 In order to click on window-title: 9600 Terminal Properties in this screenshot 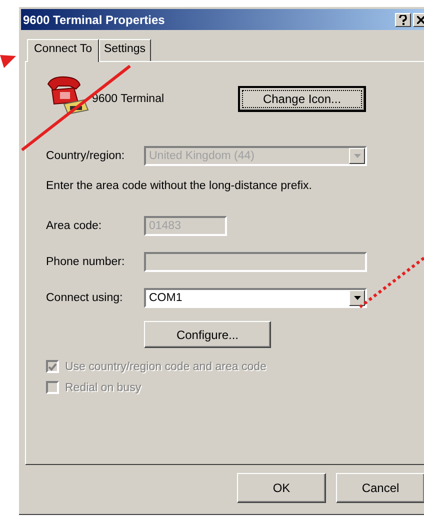, I will do `click(94, 19)`.